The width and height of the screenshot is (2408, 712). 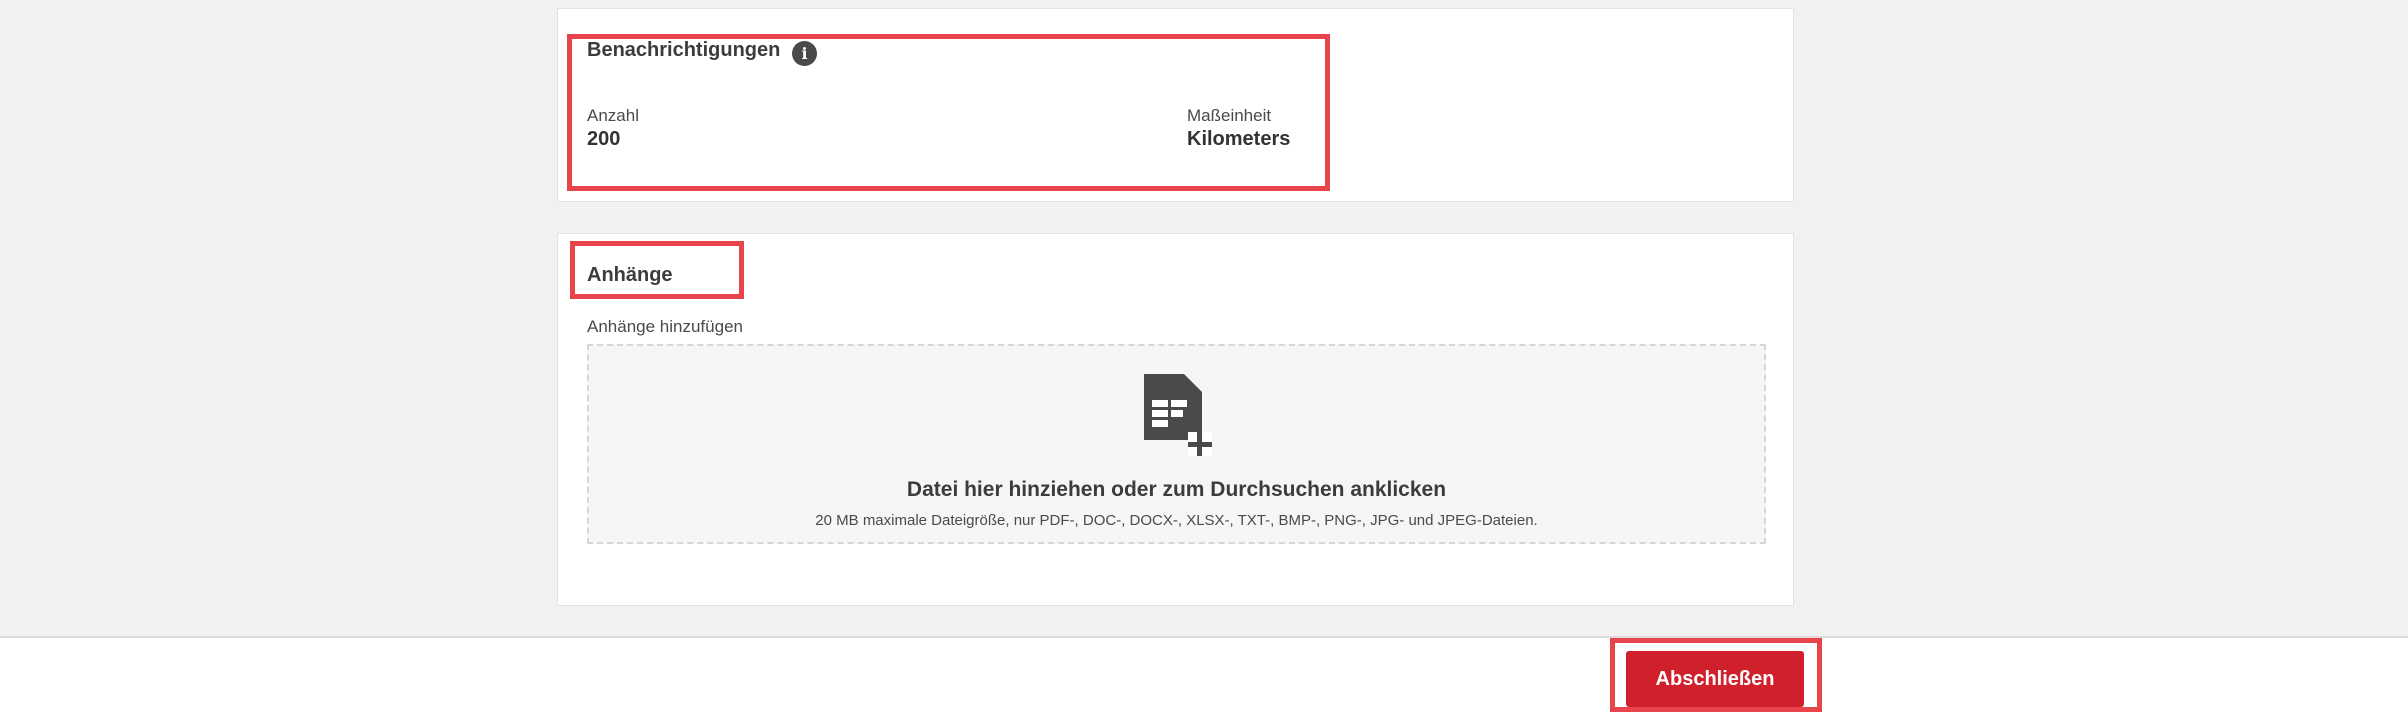 I want to click on footer-bar, so click(x=1204, y=674).